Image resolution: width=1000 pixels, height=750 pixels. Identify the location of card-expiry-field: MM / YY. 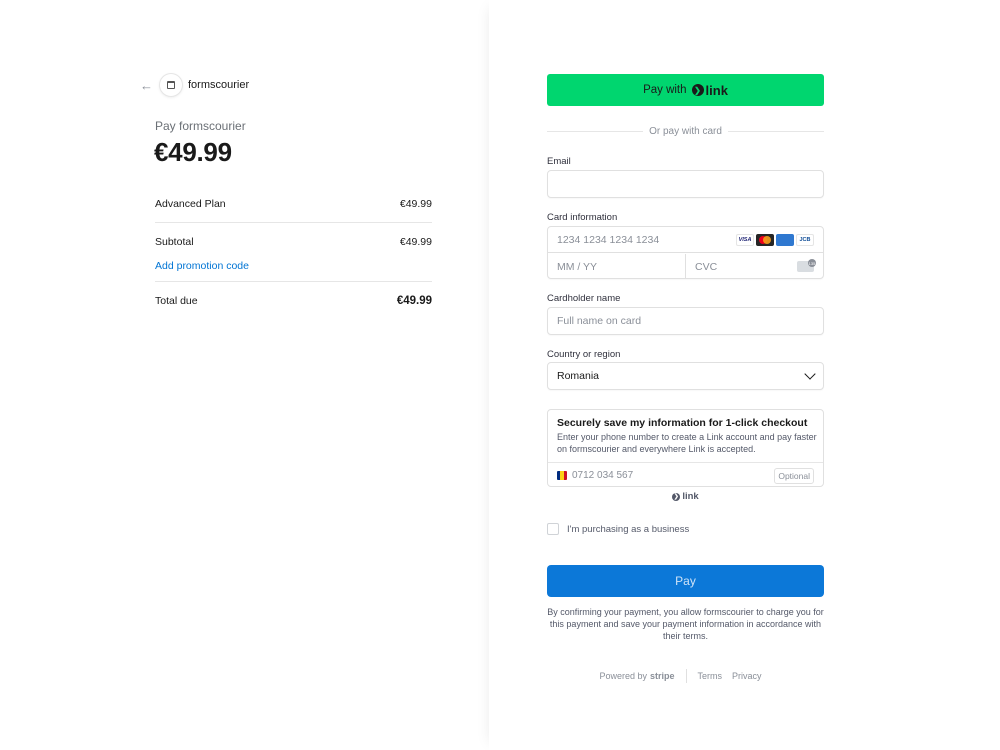
(617, 266).